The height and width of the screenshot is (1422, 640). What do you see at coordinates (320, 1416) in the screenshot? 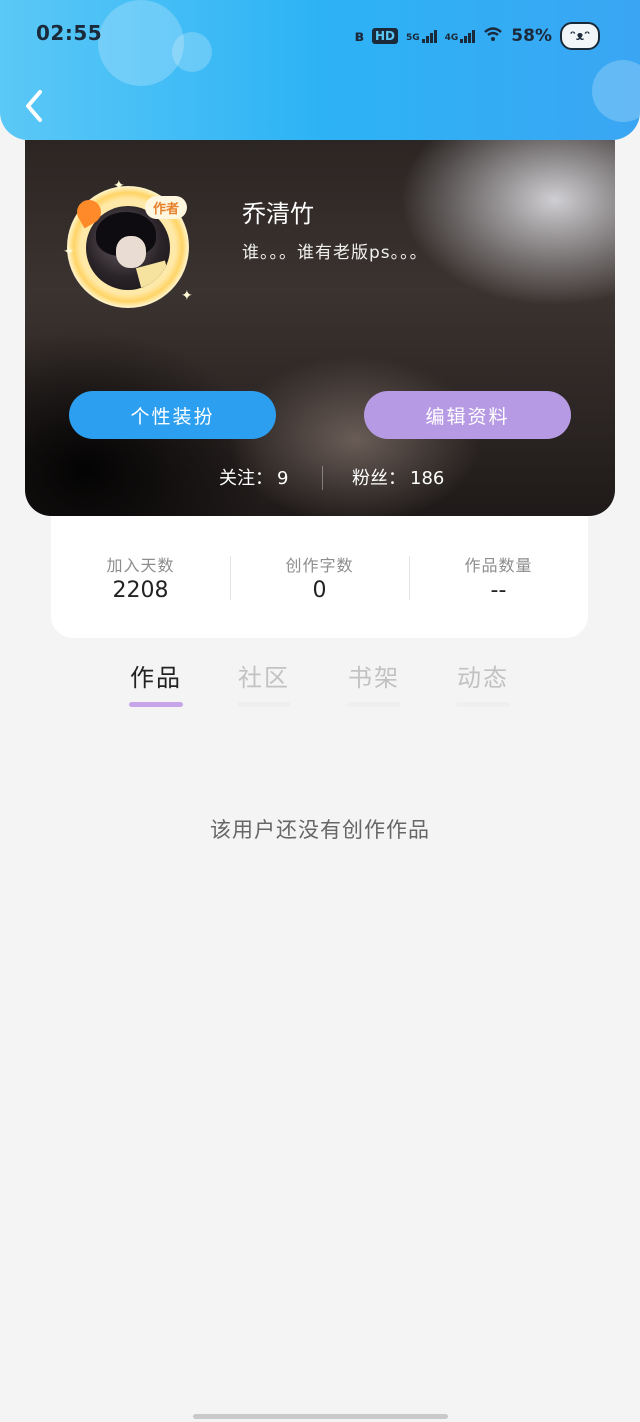
I see `home-indicator` at bounding box center [320, 1416].